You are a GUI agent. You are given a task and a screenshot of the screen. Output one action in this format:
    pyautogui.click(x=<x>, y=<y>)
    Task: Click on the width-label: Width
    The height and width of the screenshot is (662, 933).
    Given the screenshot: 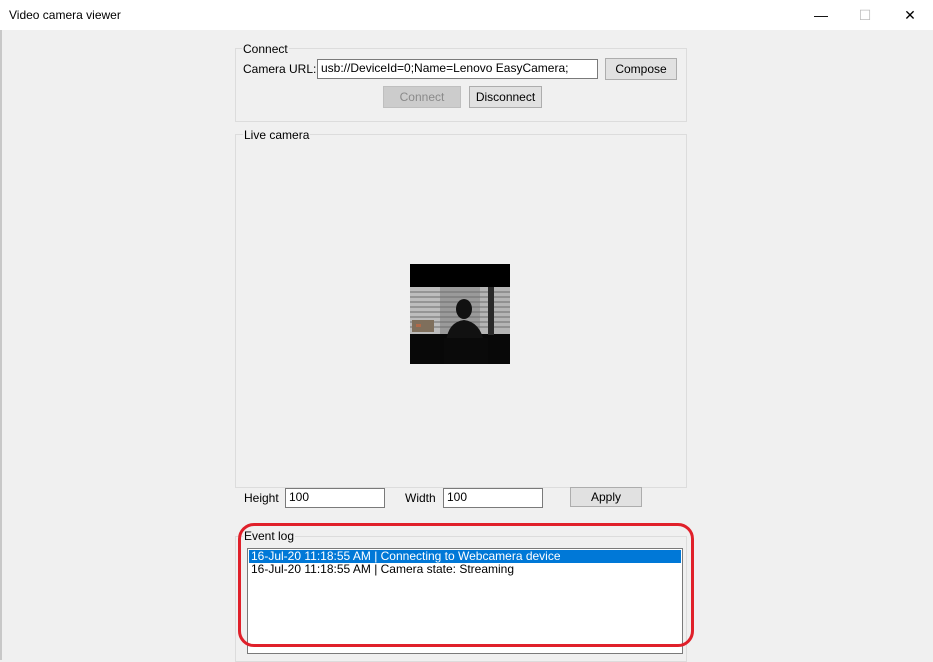 What is the action you would take?
    pyautogui.click(x=420, y=498)
    